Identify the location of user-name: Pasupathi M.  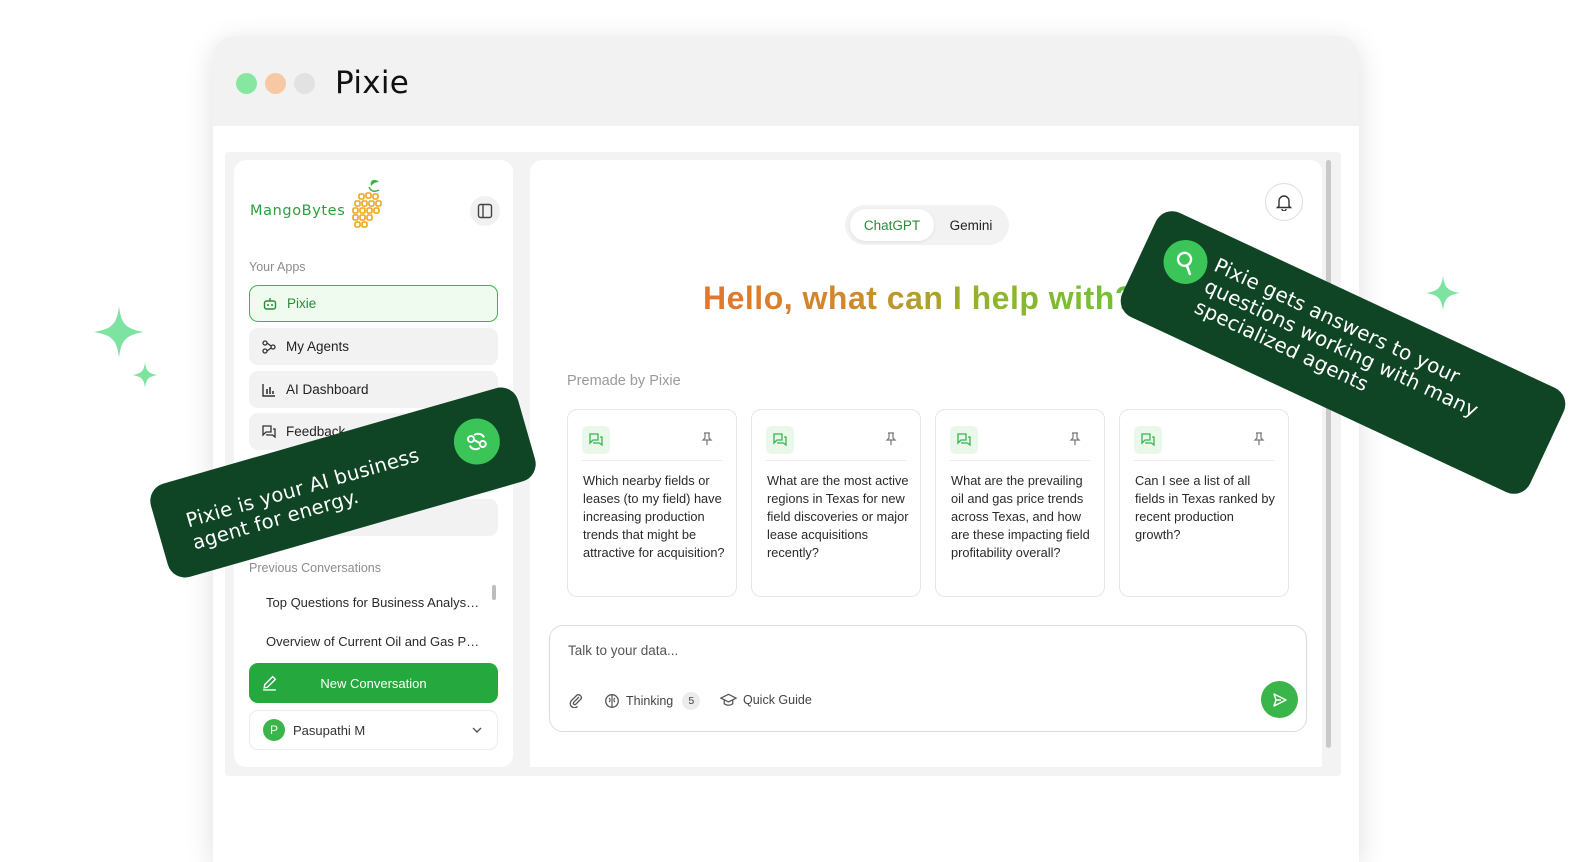
(329, 730).